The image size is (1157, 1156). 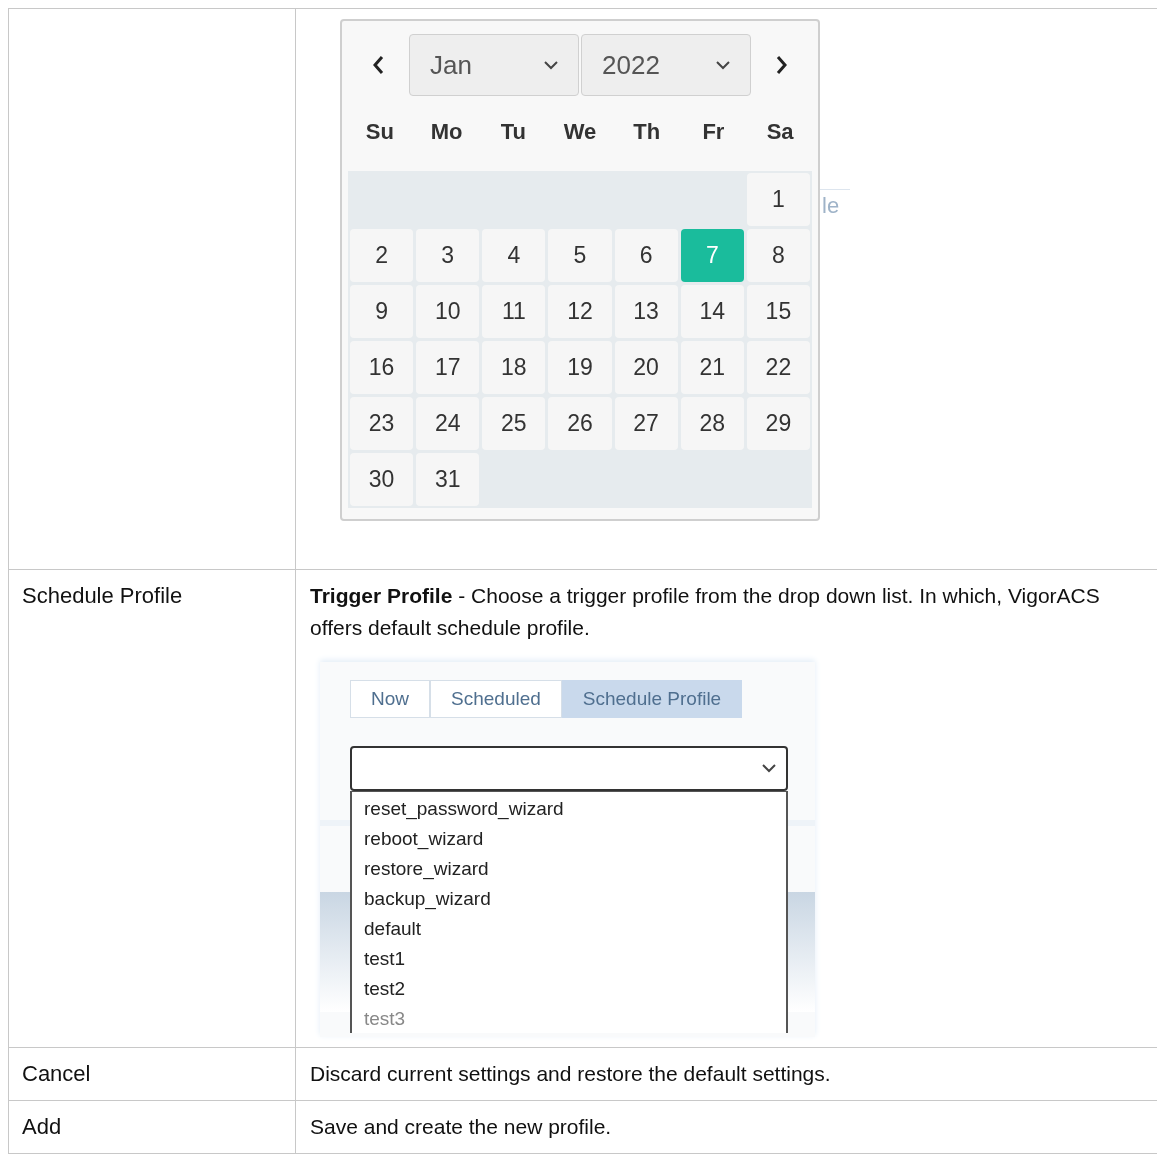 What do you see at coordinates (382, 479) in the screenshot?
I see `day-cell: 30` at bounding box center [382, 479].